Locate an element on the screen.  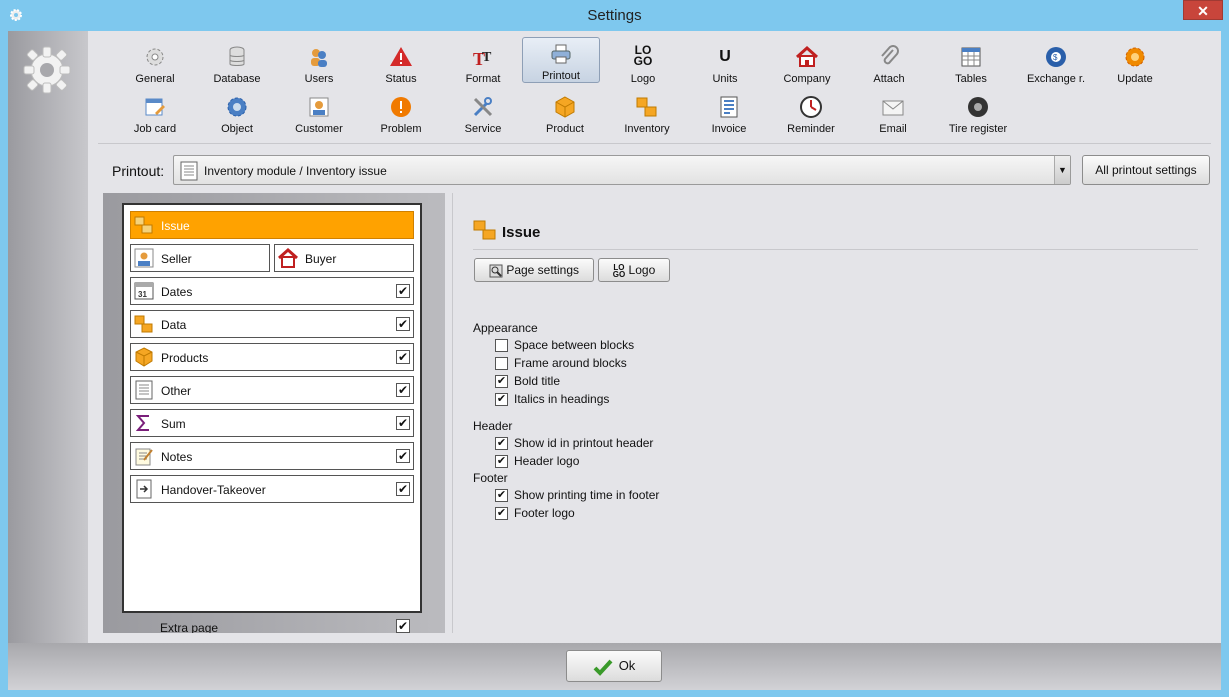
block-extra-page: Extra page ✔ is located at coordinates (272, 626).